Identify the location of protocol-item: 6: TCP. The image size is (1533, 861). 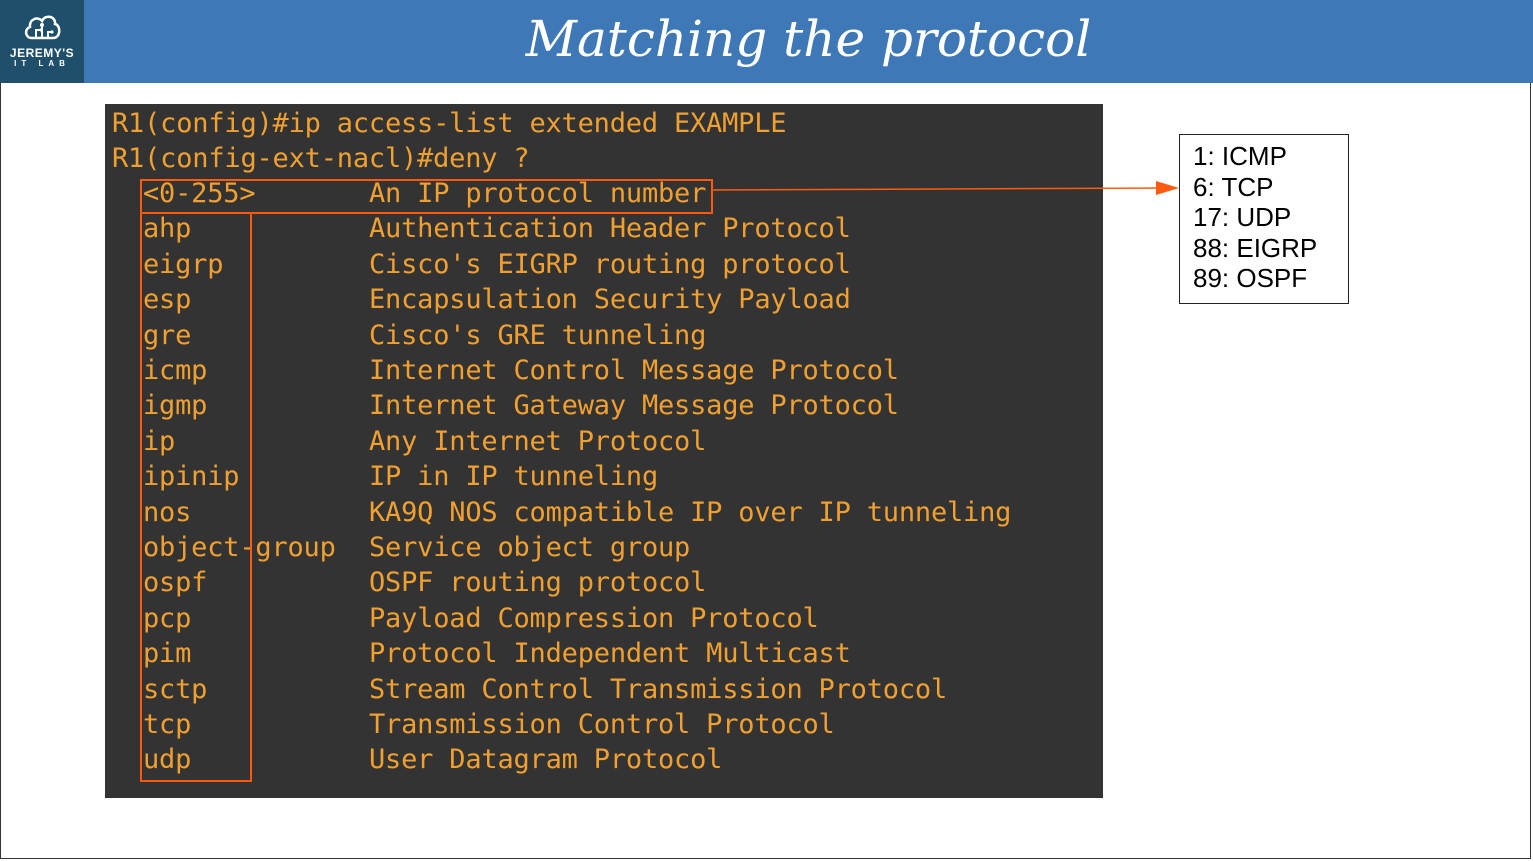
(1233, 186).